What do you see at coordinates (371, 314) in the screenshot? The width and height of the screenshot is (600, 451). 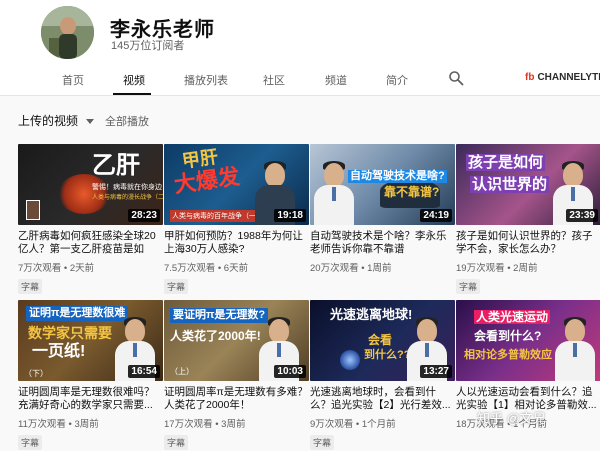 I see `thumb-headline: 光速逃离地球!` at bounding box center [371, 314].